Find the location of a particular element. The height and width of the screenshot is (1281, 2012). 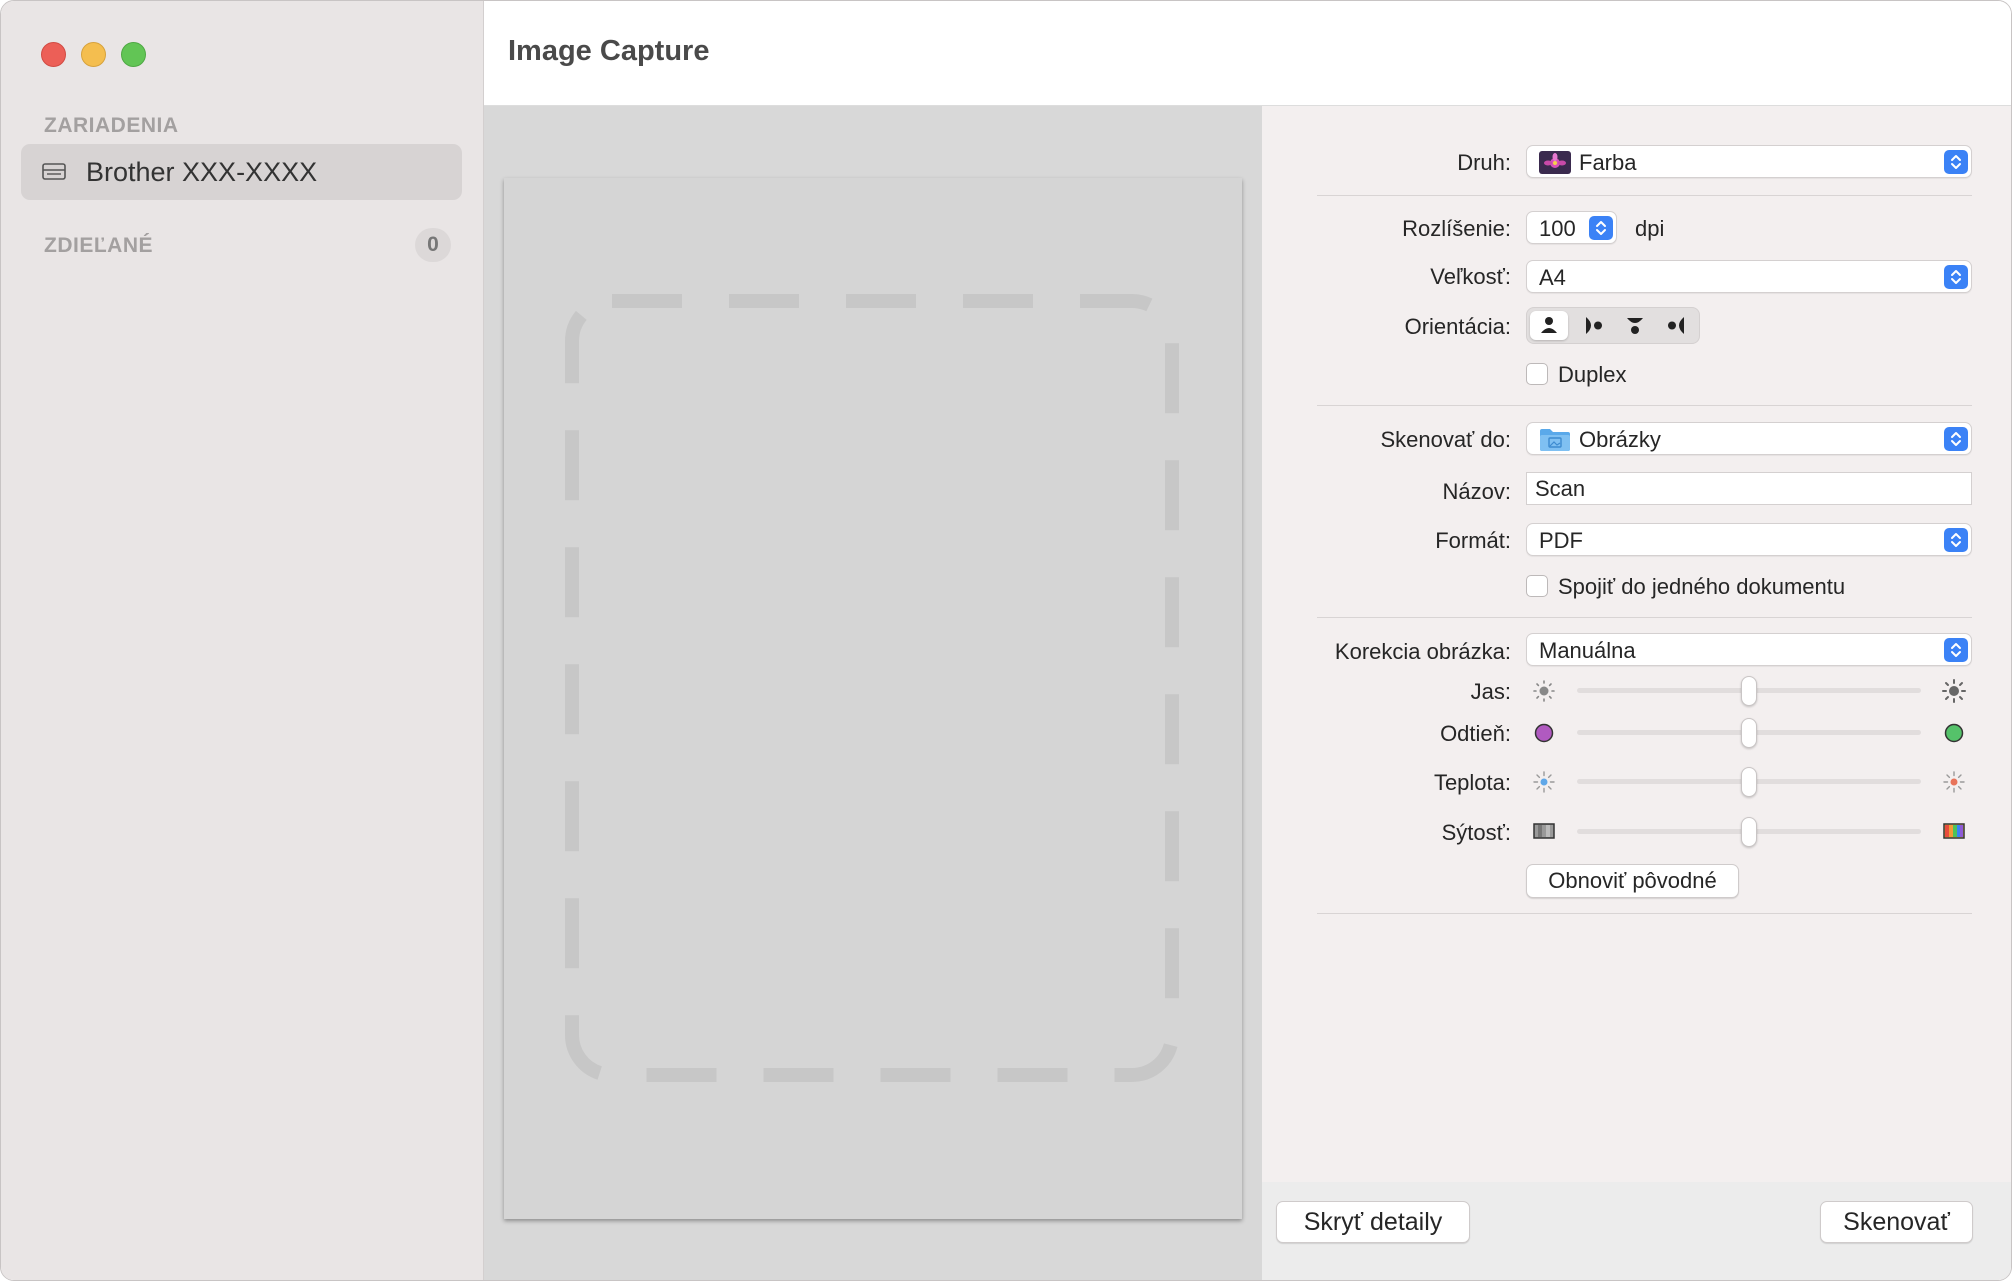

sidebar-item-label: Brother XXX-XXXX is located at coordinates (202, 172).